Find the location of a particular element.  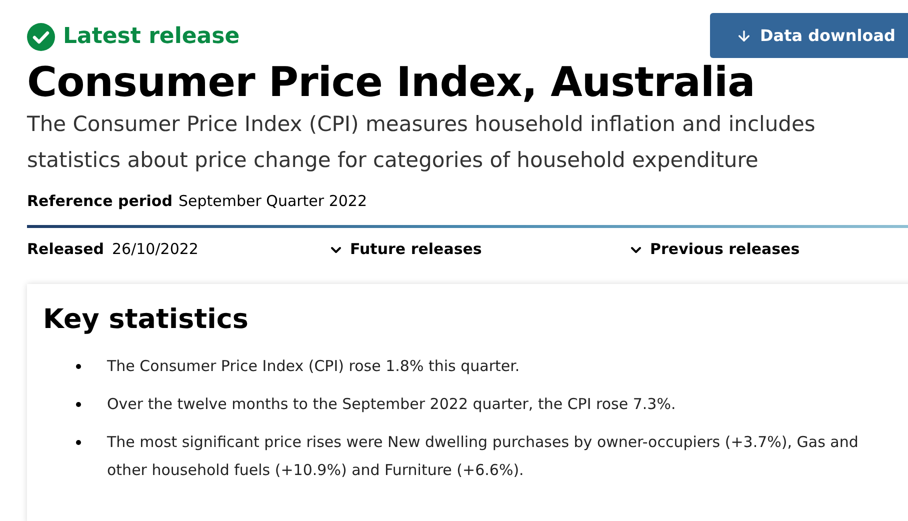

check-circle-icon is located at coordinates (41, 37).